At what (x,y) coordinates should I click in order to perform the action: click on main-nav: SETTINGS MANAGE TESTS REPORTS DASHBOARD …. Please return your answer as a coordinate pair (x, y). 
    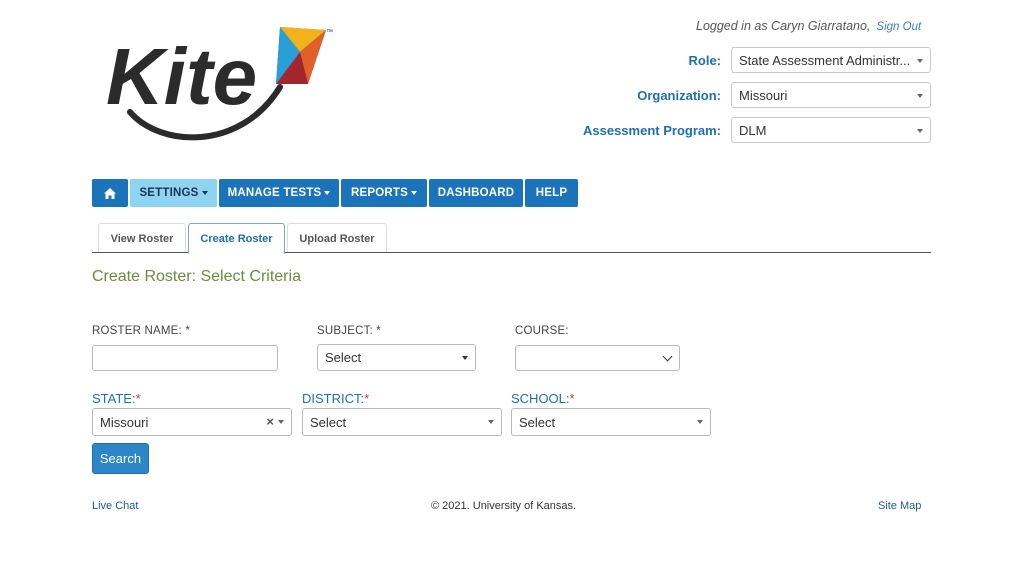
    Looking at the image, I should click on (335, 193).